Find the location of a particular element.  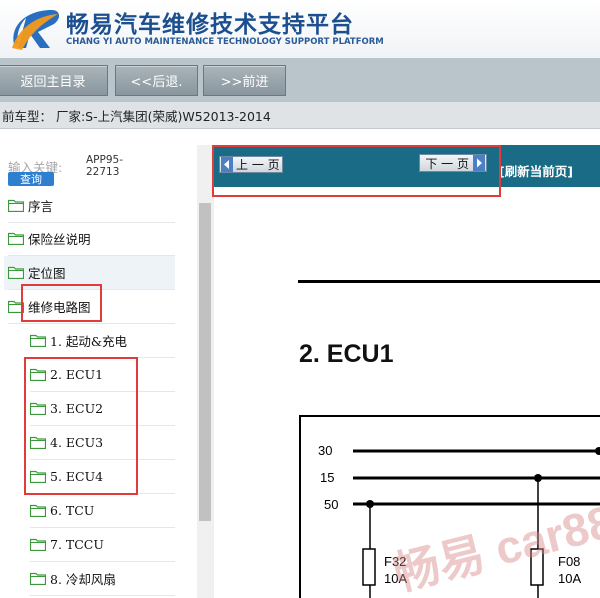

fuse-f32 is located at coordinates (369, 567).